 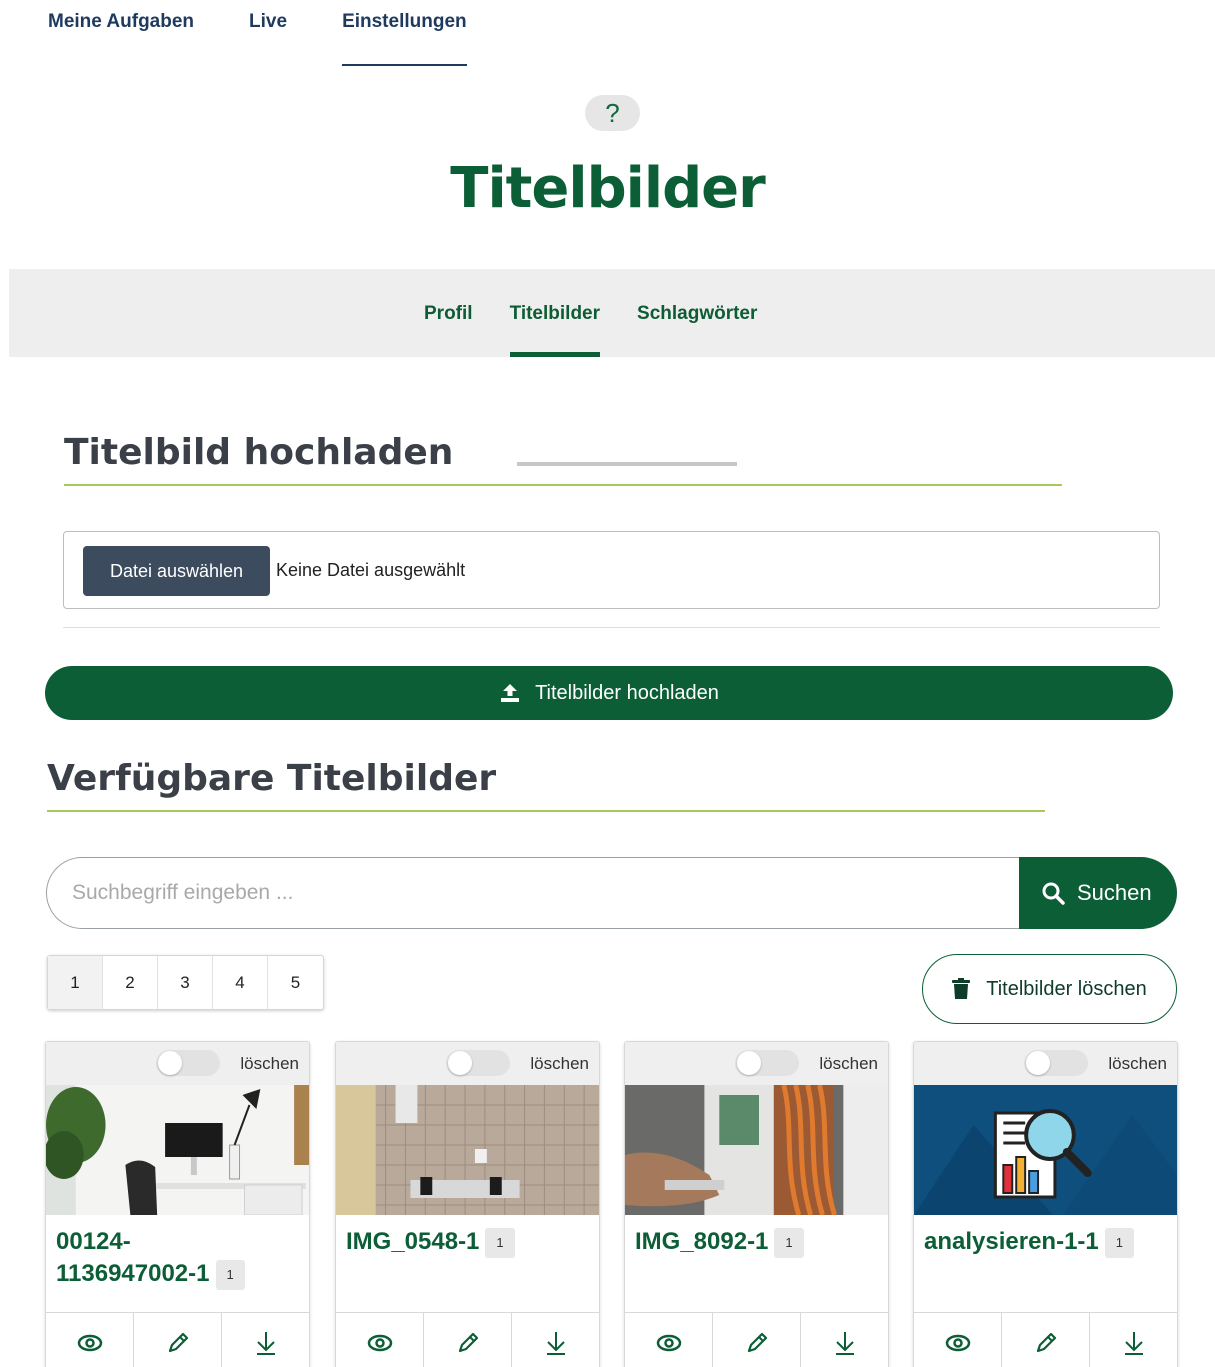 What do you see at coordinates (612, 113) in the screenshot?
I see `help-button: ?` at bounding box center [612, 113].